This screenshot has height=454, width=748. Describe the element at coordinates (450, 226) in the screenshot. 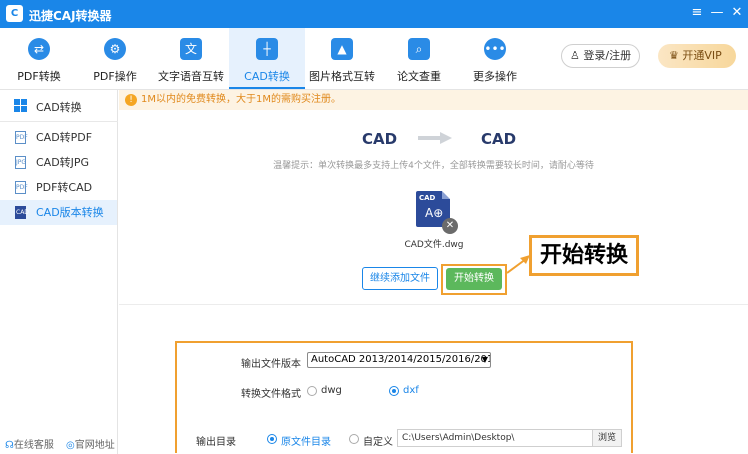

I see `remove-file-icon: ✕` at that location.